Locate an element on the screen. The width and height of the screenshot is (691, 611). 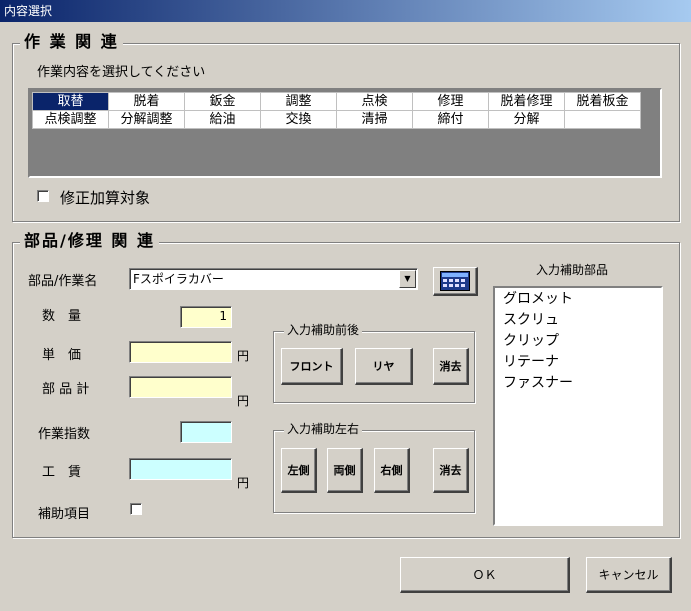
work-group-title: 作 業 関 連 is located at coordinates (71, 42).